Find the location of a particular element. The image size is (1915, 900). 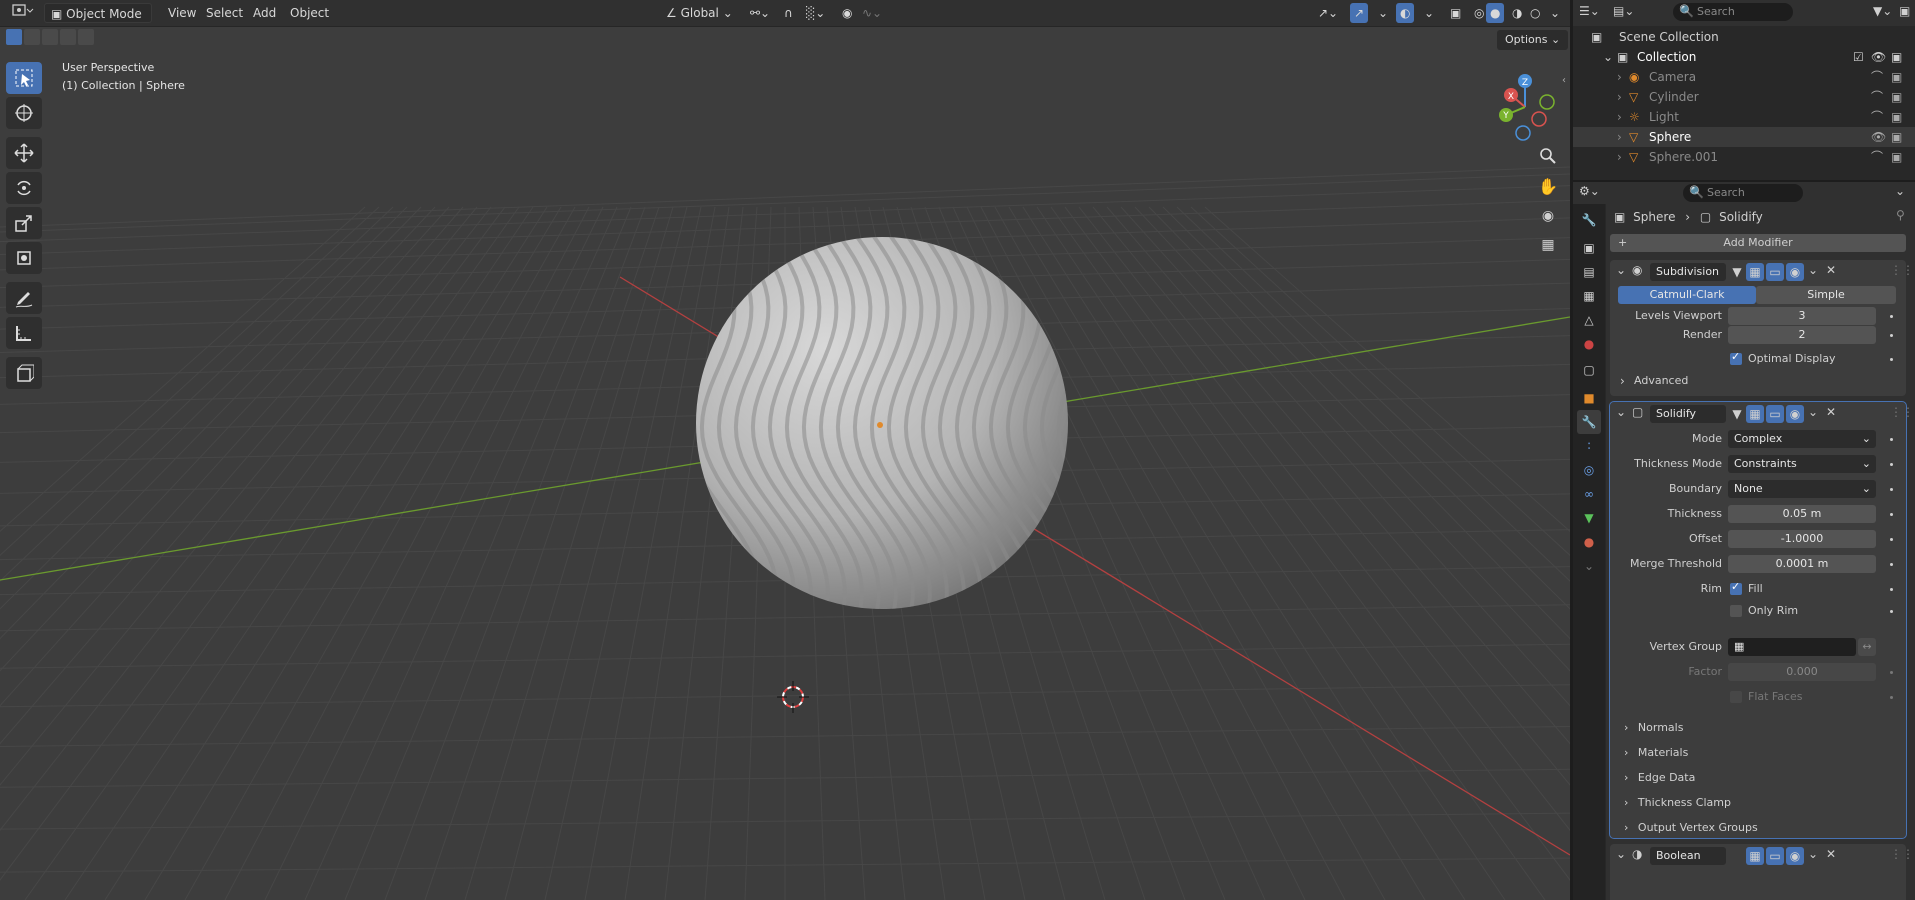

camera-view-button: ◉ is located at coordinates (1548, 216).